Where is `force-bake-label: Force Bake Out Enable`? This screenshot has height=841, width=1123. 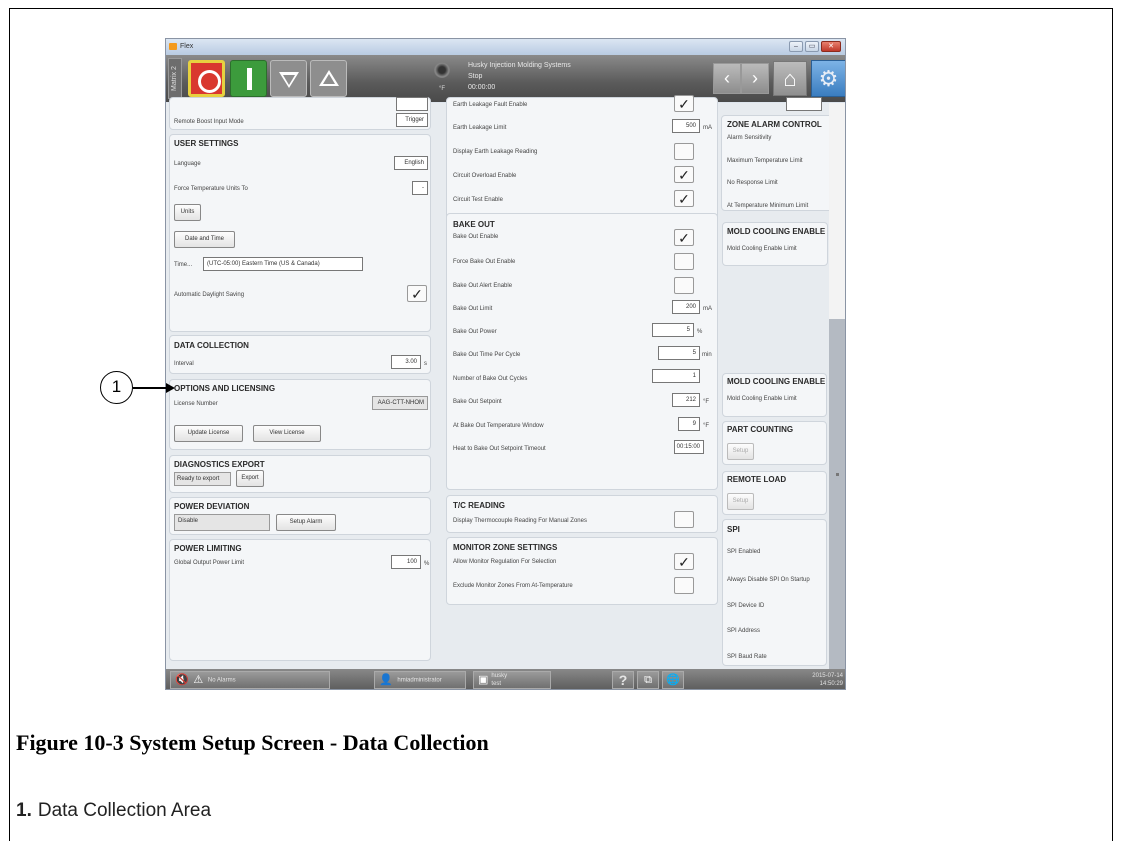 force-bake-label: Force Bake Out Enable is located at coordinates (484, 262).